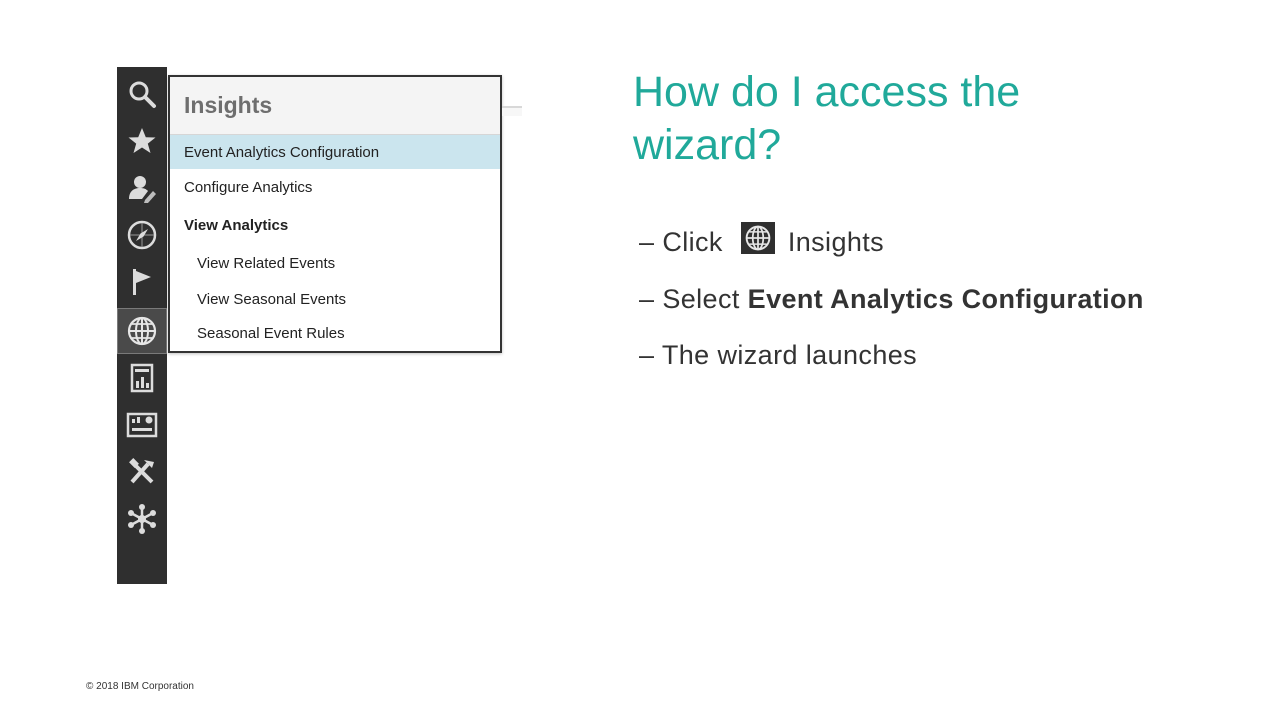 The image size is (1280, 720). Describe the element at coordinates (945, 299) in the screenshot. I see `bullet-emphasis: Event Analytics Configuration` at that location.